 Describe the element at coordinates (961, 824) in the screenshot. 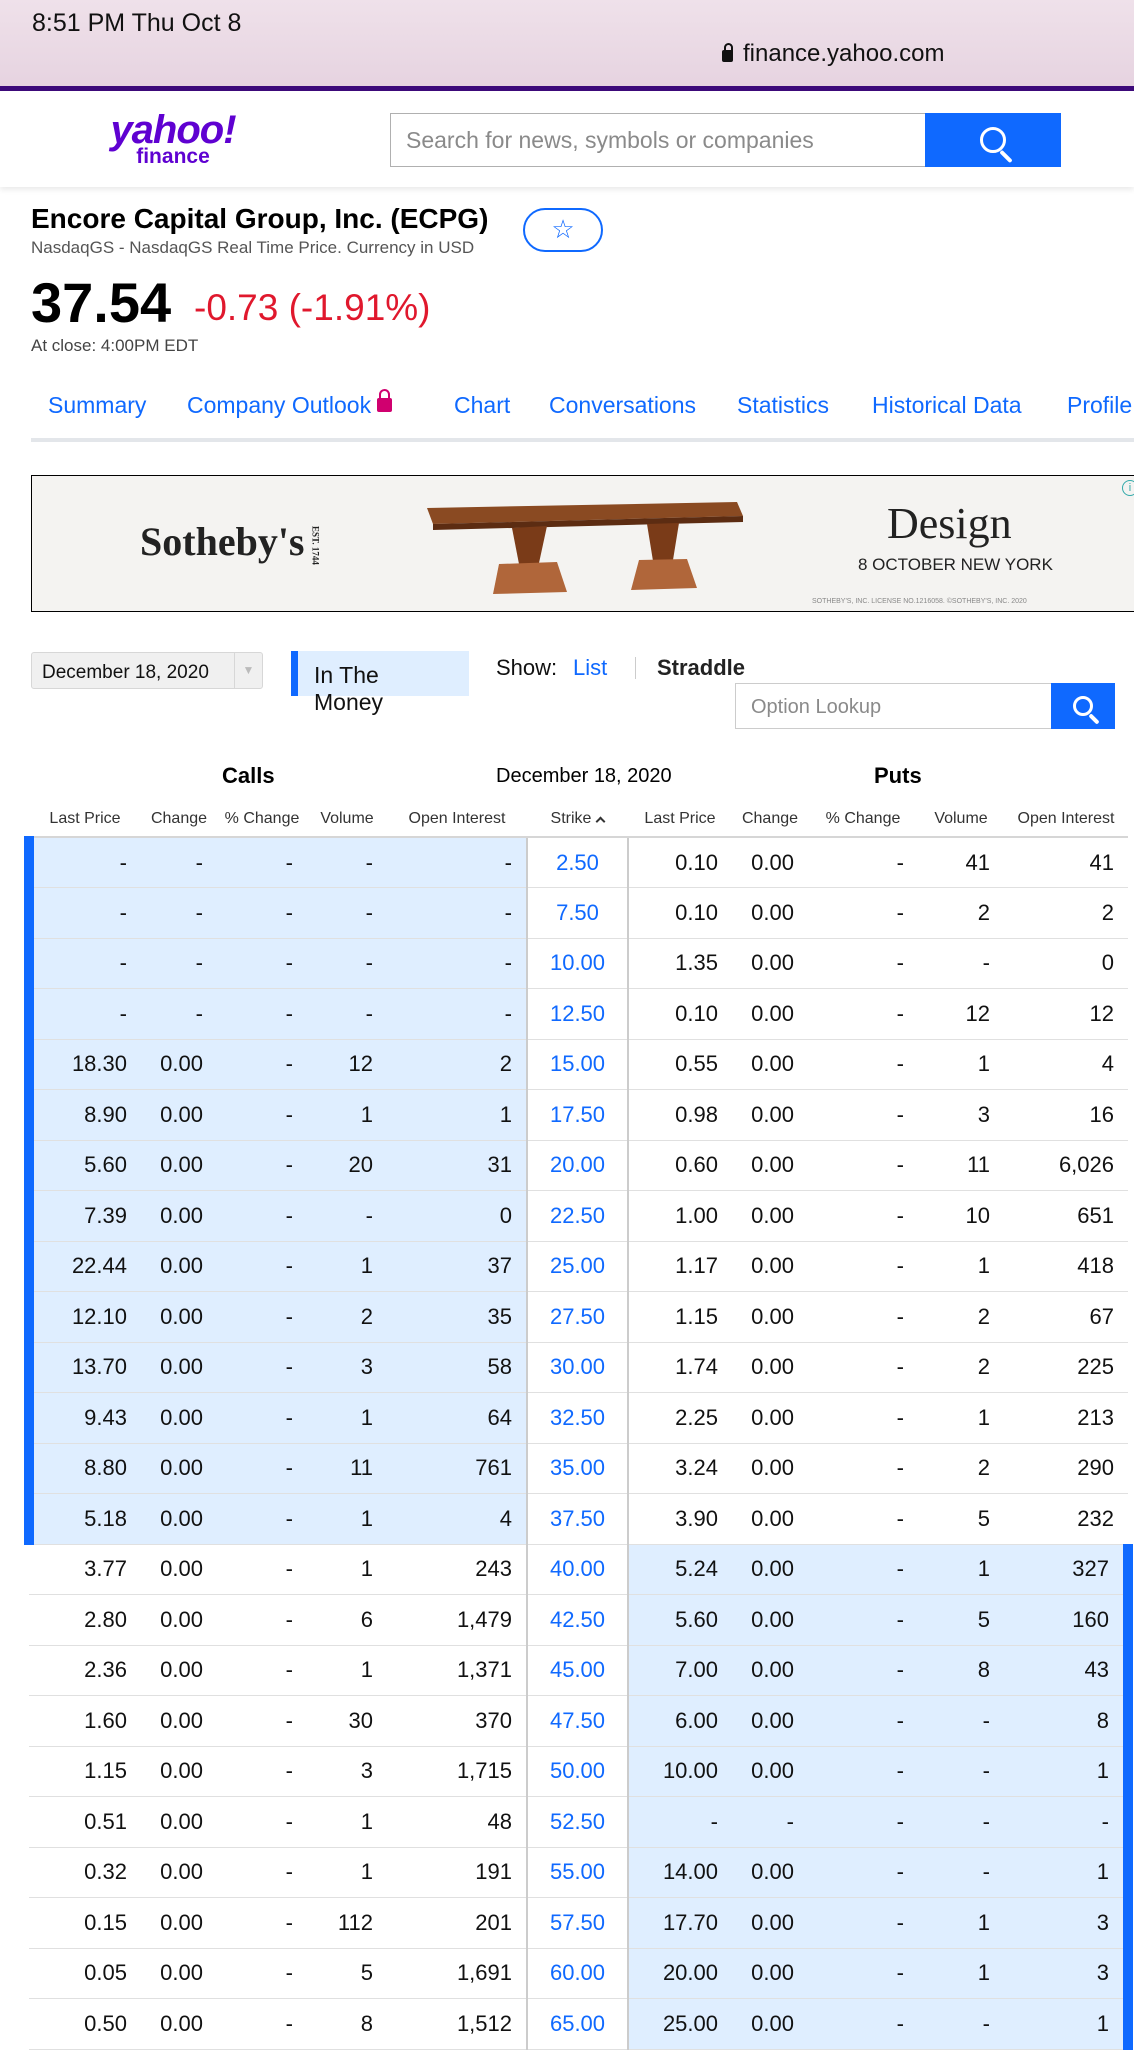

I see `col-put-volume: Volume` at that location.